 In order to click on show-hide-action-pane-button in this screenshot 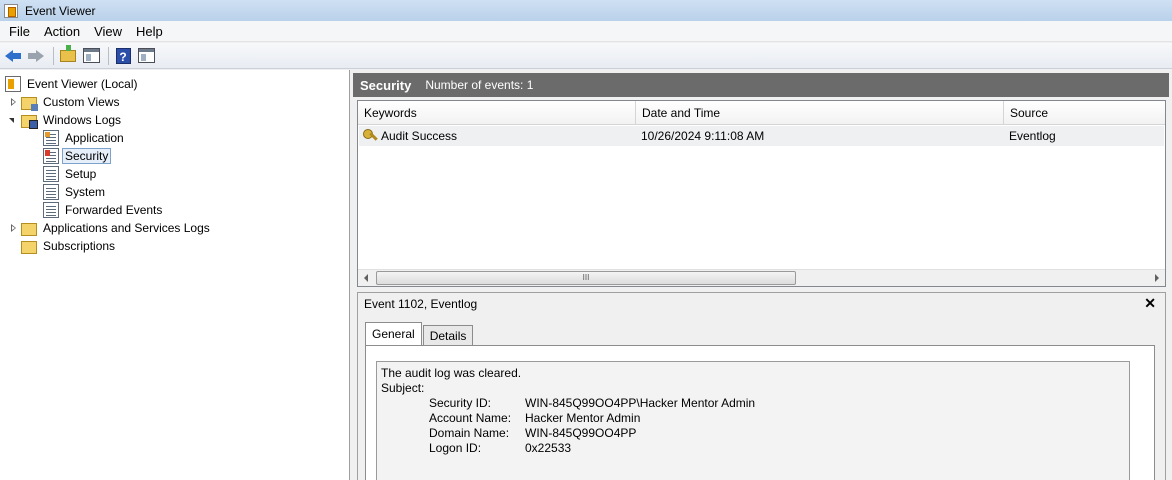, I will do `click(146, 56)`.